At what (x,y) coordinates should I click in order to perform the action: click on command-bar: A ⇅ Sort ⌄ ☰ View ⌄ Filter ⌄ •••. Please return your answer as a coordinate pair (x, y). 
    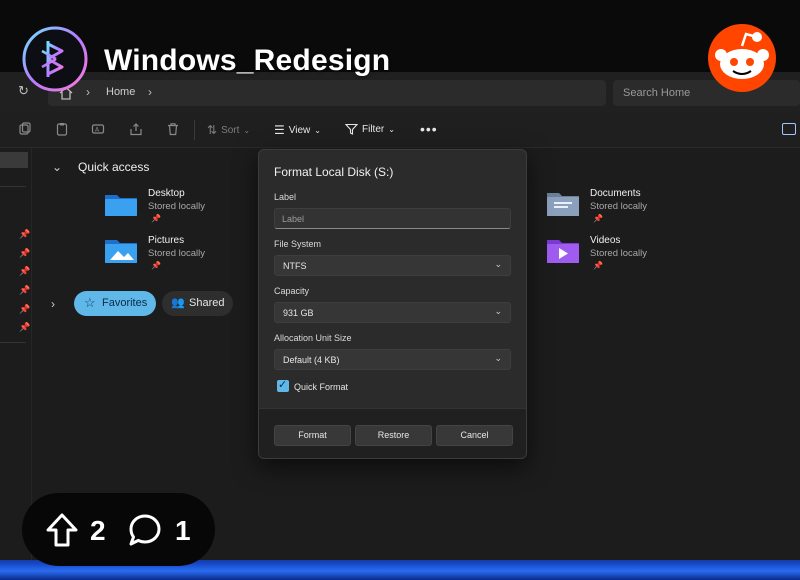
    Looking at the image, I should click on (400, 130).